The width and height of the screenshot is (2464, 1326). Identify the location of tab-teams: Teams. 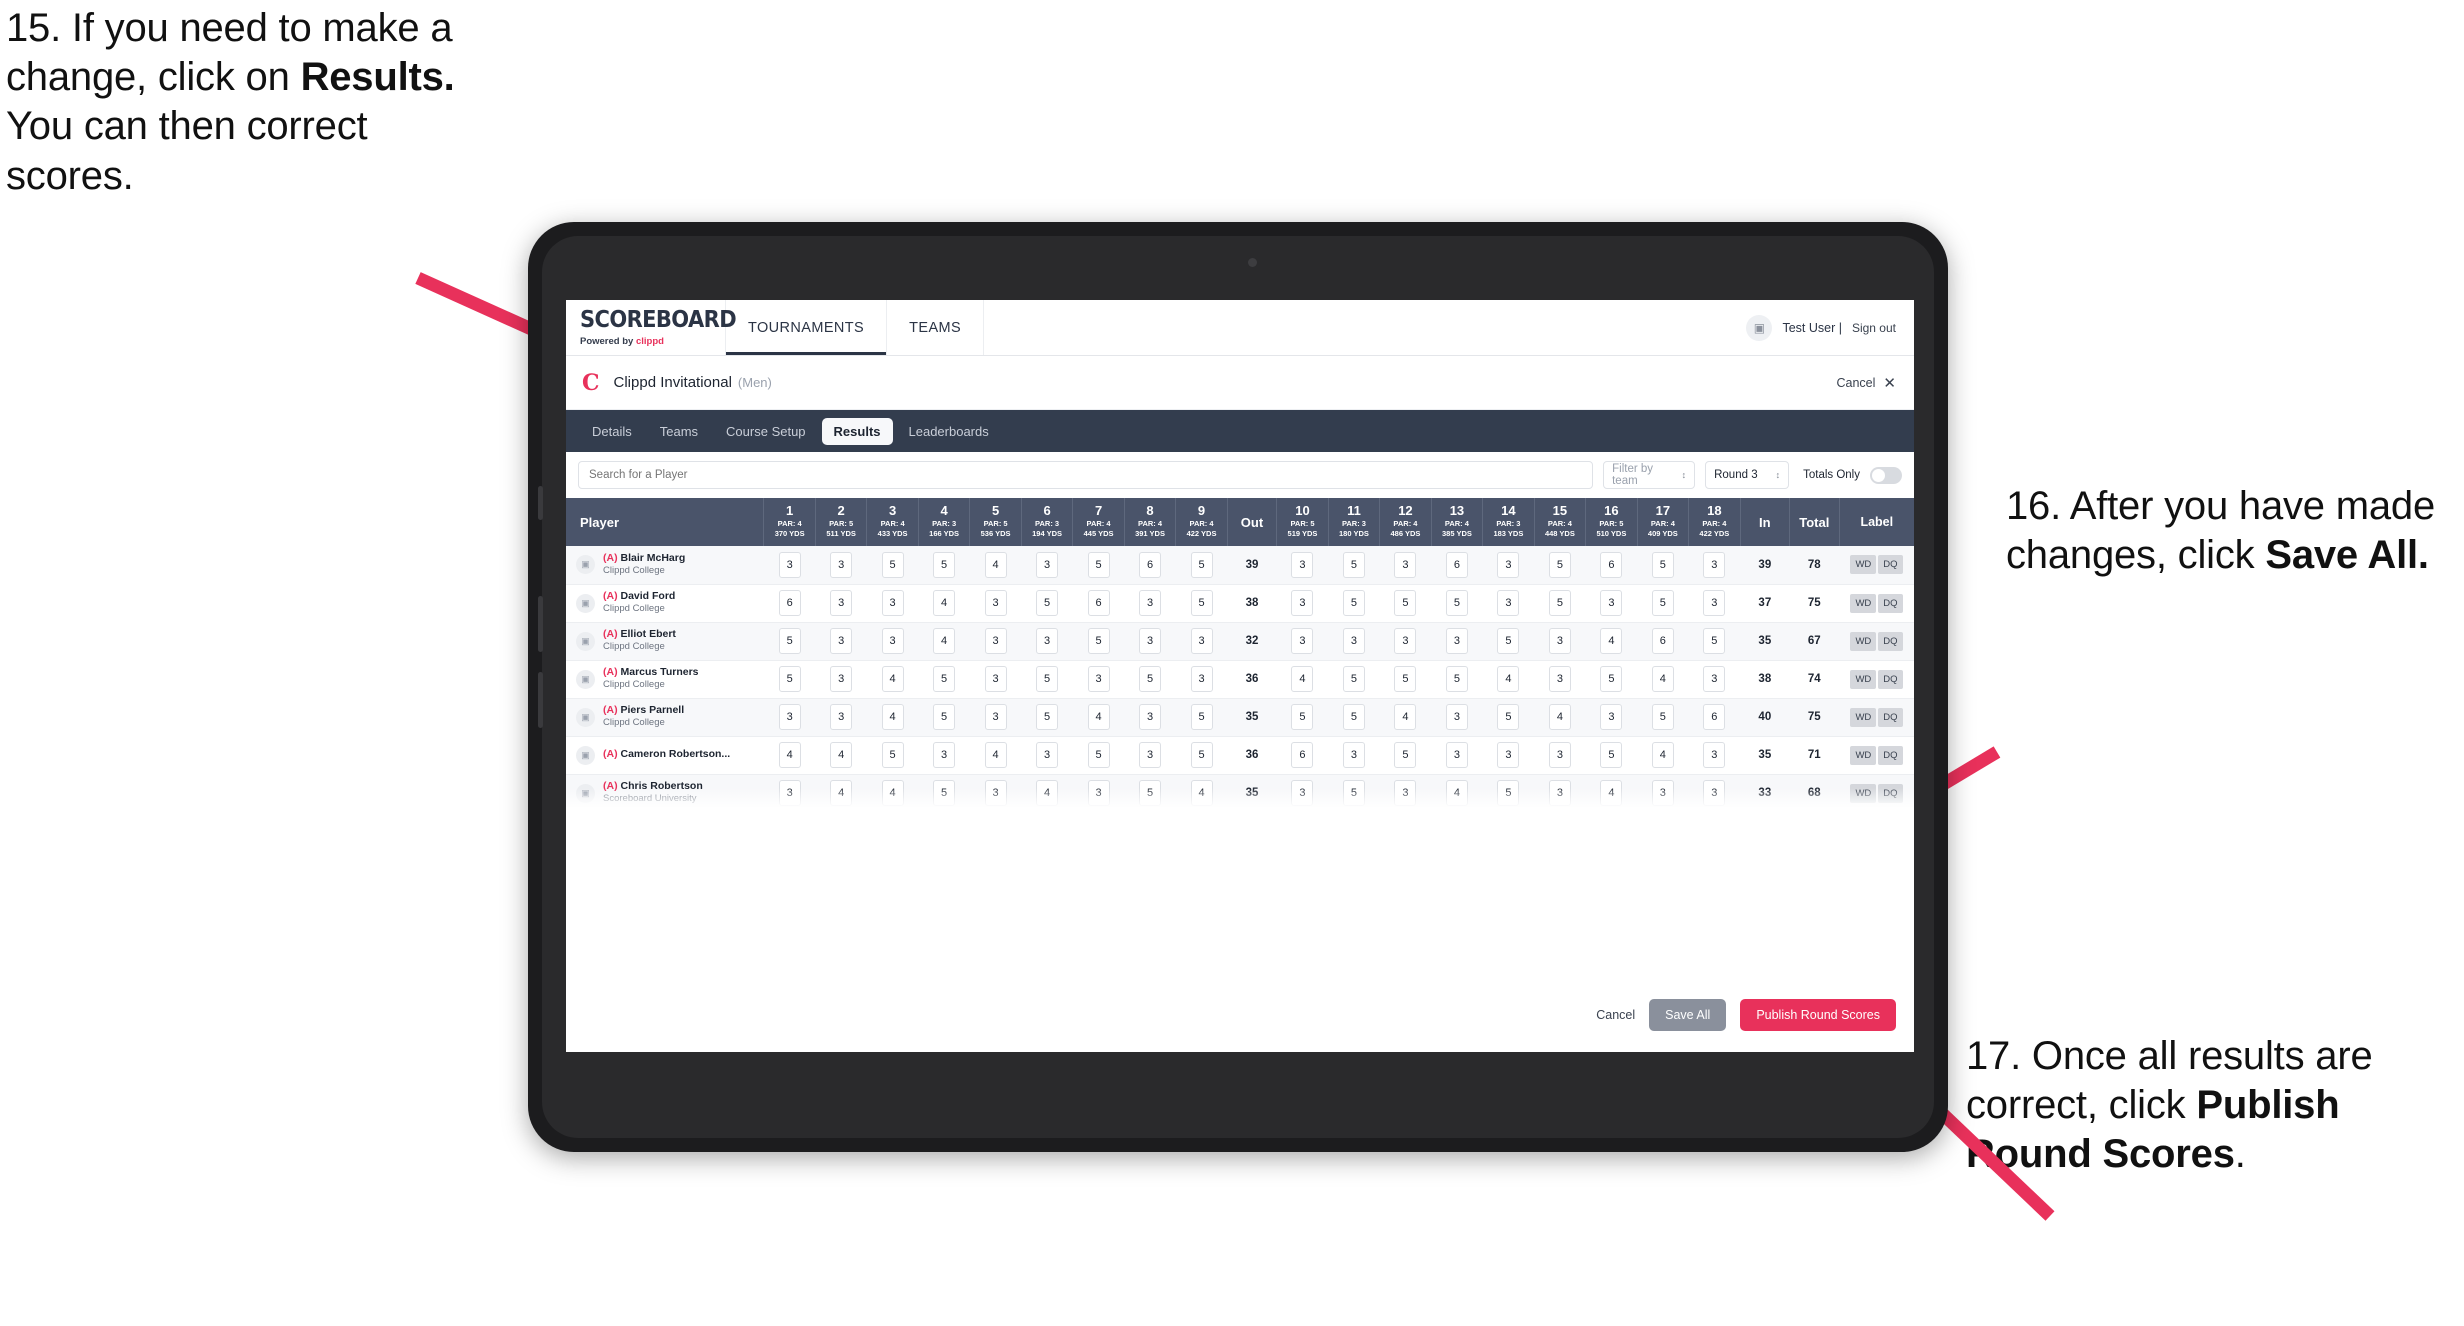
(679, 431).